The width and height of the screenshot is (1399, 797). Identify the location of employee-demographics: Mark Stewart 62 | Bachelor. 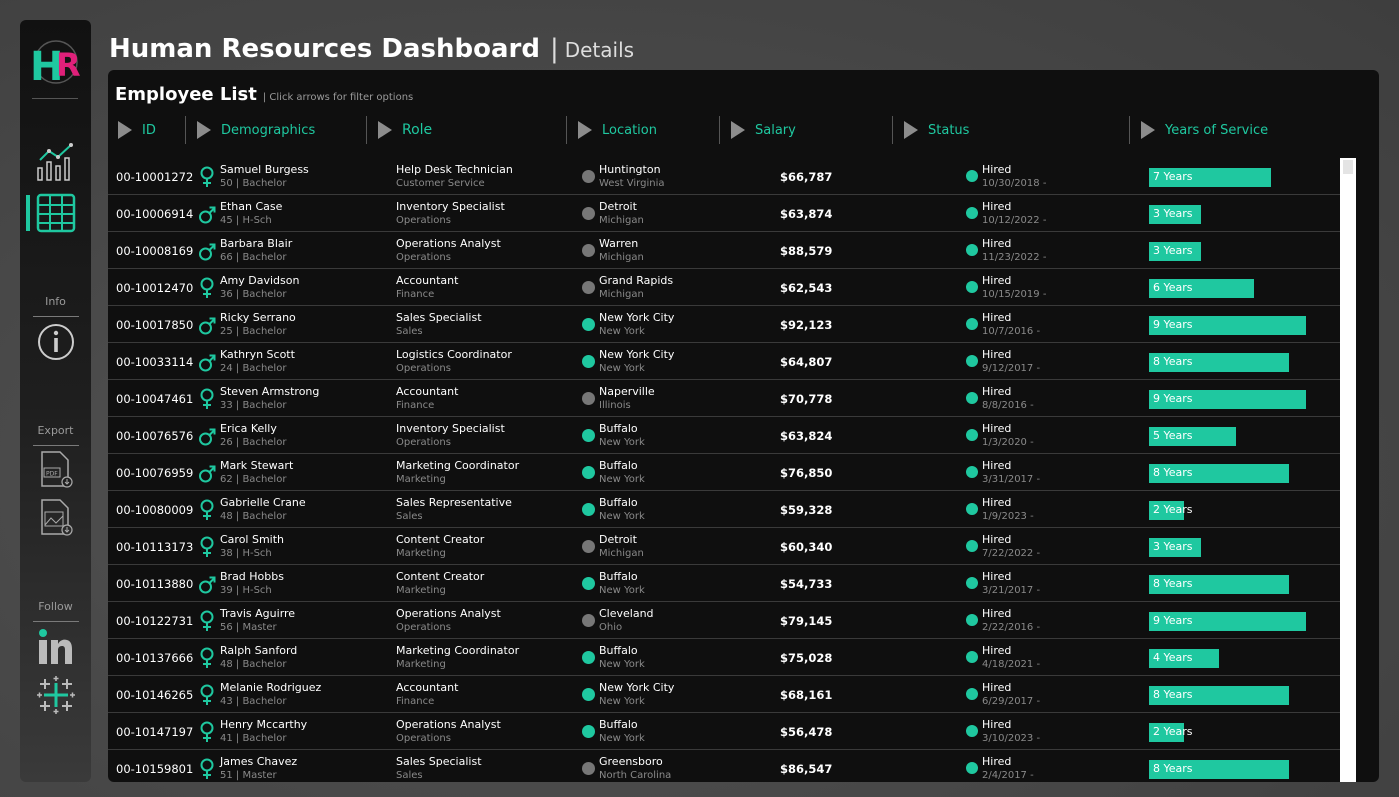
(256, 472).